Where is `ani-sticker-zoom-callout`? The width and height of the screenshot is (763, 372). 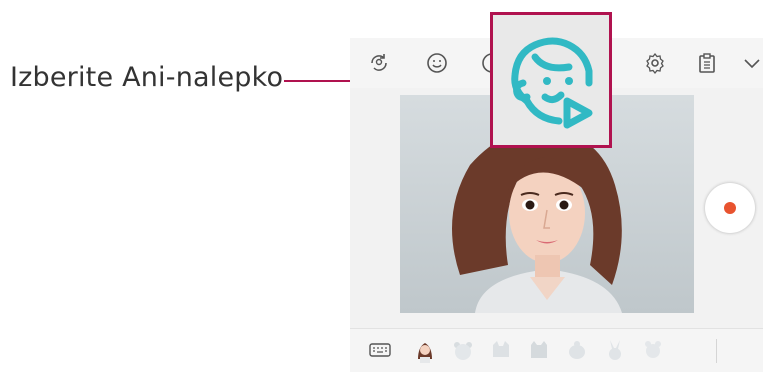
ani-sticker-zoom-callout is located at coordinates (551, 80).